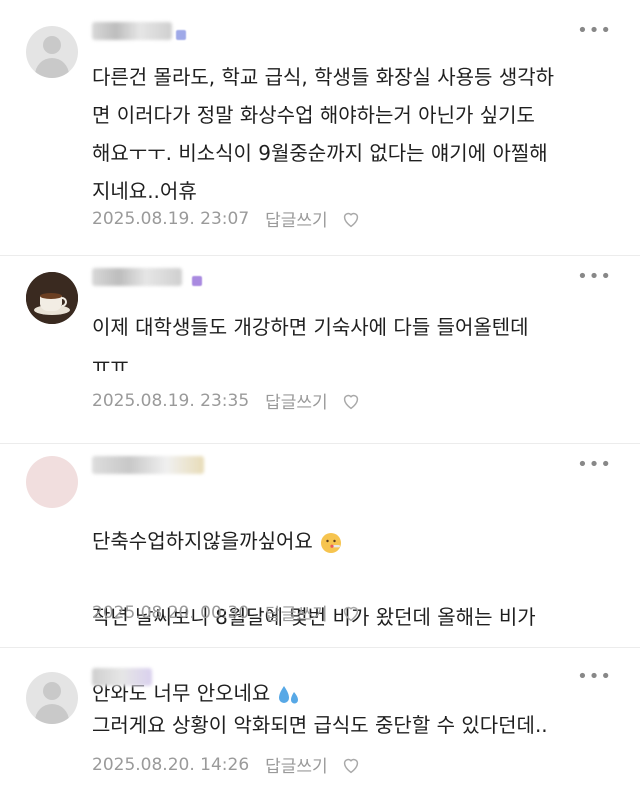 The width and height of the screenshot is (640, 798). What do you see at coordinates (52, 482) in the screenshot?
I see `profile-avatar` at bounding box center [52, 482].